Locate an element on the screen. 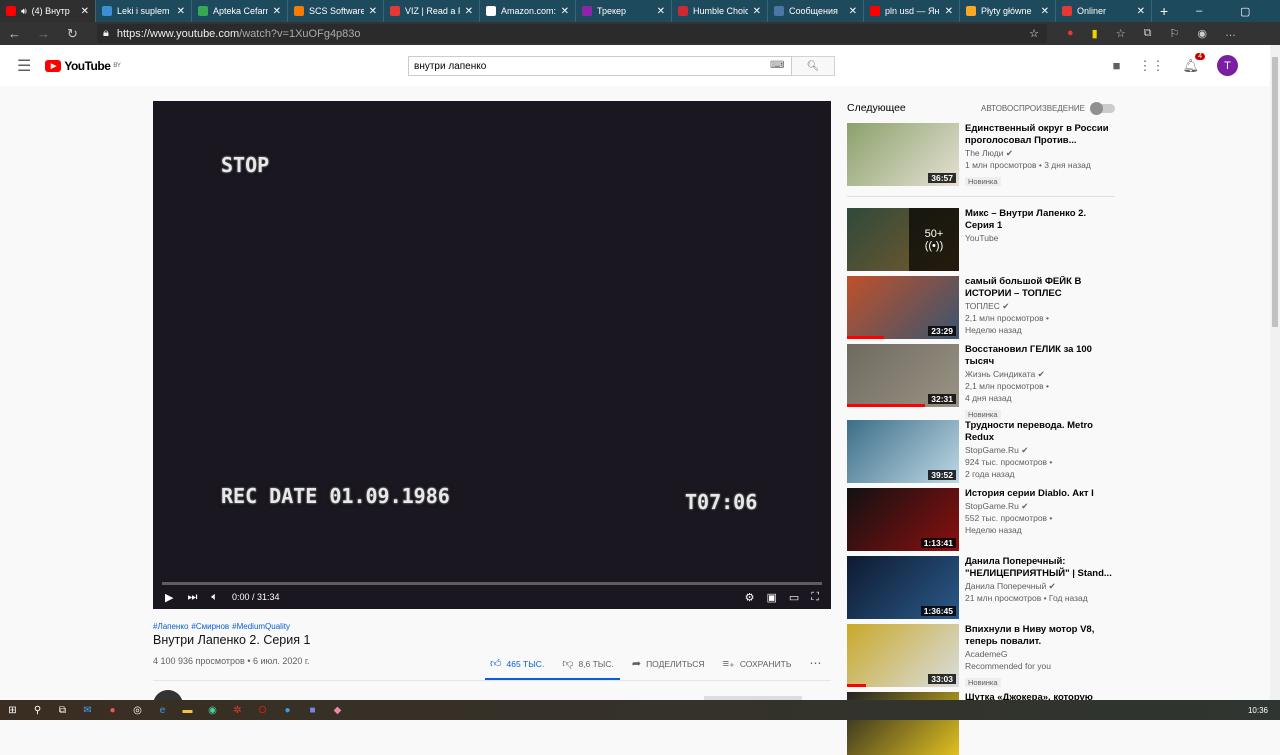 The width and height of the screenshot is (1280, 755). video-thumbnail: 1:13:41 is located at coordinates (903, 519).